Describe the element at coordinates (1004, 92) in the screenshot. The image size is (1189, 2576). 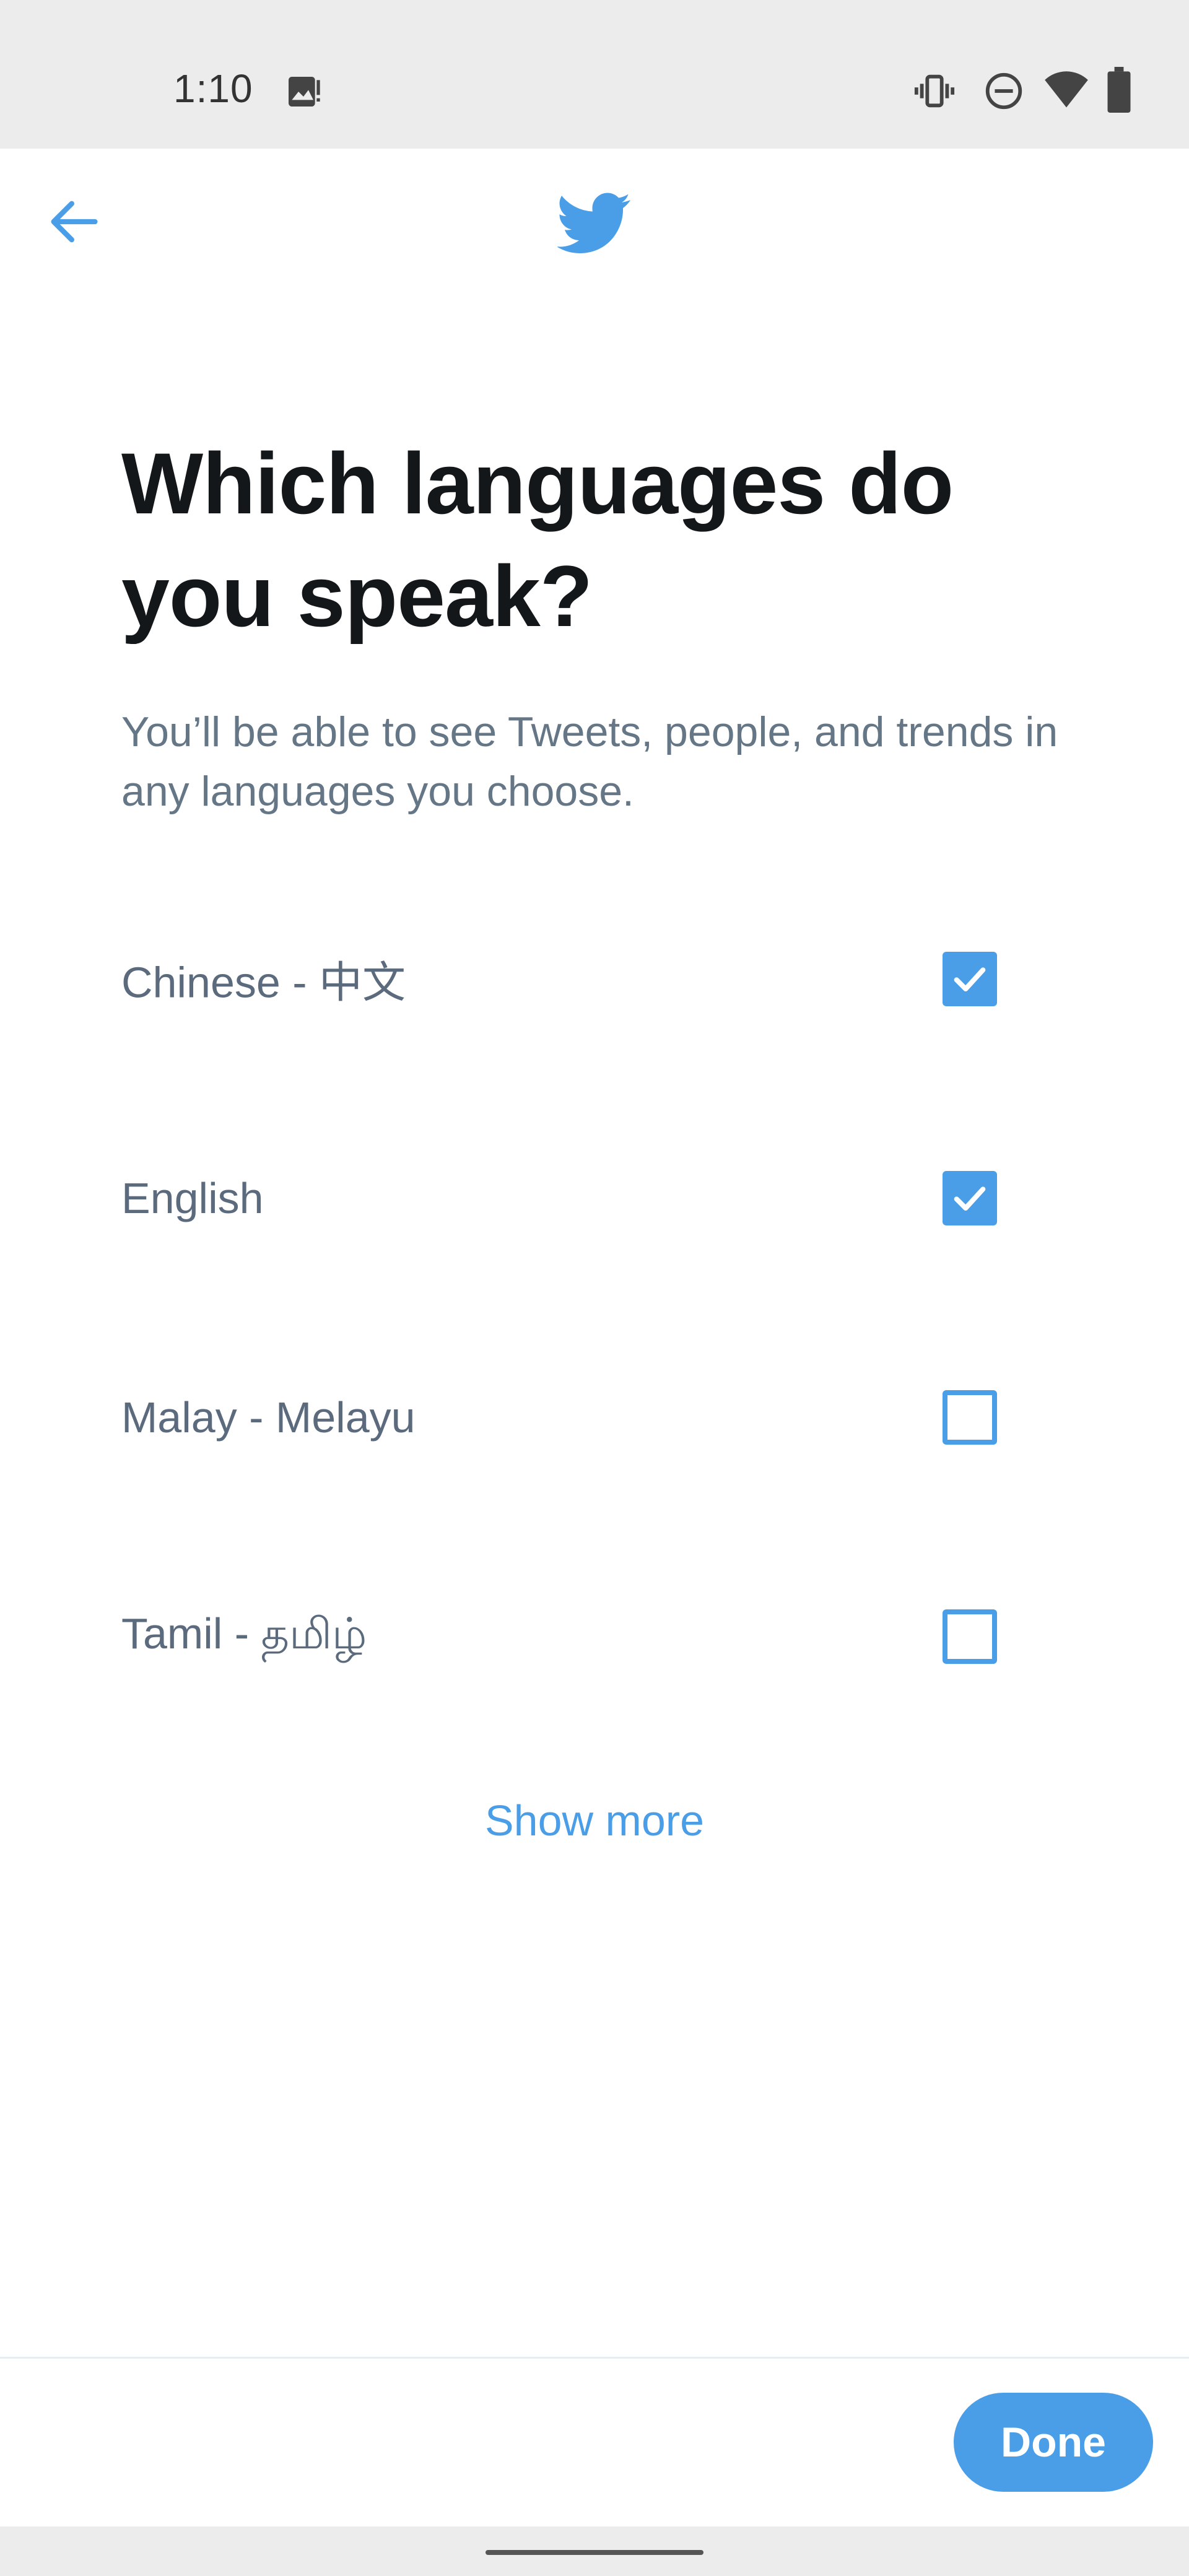
I see `do-not-disturb-icon` at that location.